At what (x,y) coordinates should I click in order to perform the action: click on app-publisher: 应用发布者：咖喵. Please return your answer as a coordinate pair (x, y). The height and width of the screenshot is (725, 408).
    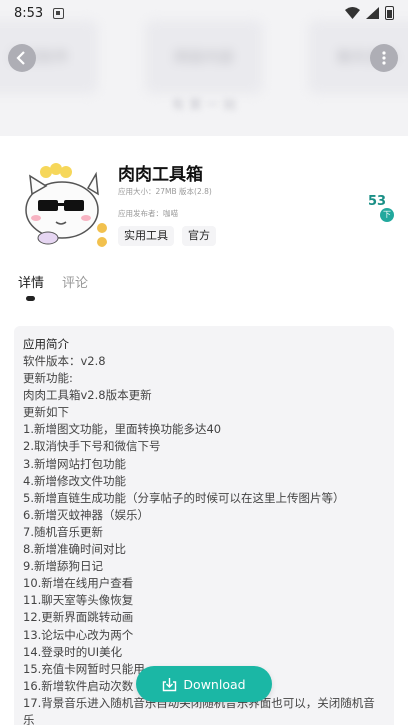
    Looking at the image, I should click on (148, 213).